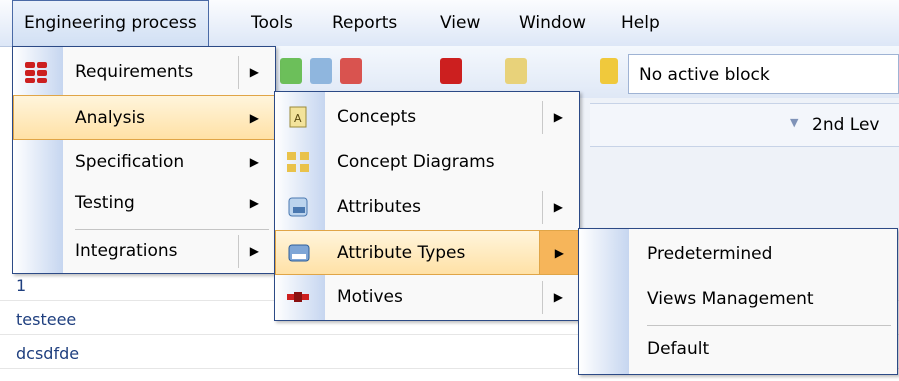  What do you see at coordinates (36, 72) in the screenshot?
I see `requirements-icon` at bounding box center [36, 72].